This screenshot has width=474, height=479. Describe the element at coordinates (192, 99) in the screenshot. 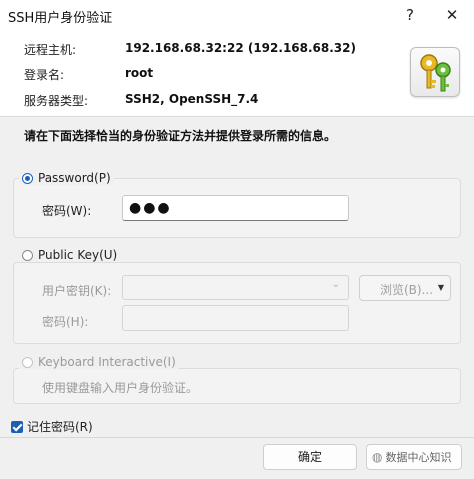

I see `server-type-value: SSH2, OpenSSH_7.4` at that location.